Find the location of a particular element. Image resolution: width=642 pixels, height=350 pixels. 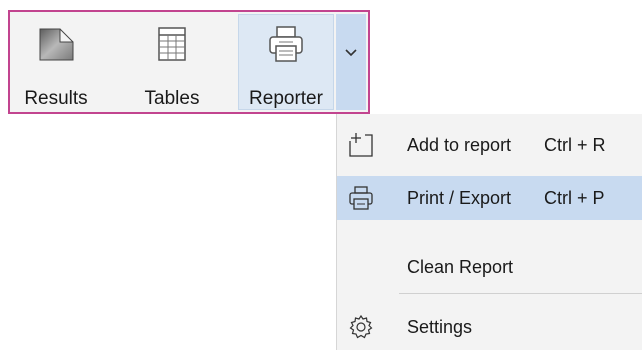

menu-item-label: Clean Report is located at coordinates (460, 266).